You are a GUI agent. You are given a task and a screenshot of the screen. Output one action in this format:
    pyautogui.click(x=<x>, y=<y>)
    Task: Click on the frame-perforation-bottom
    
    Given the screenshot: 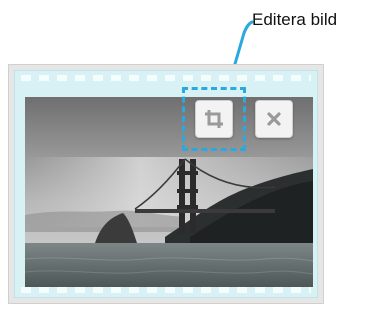 What is the action you would take?
    pyautogui.click(x=166, y=290)
    